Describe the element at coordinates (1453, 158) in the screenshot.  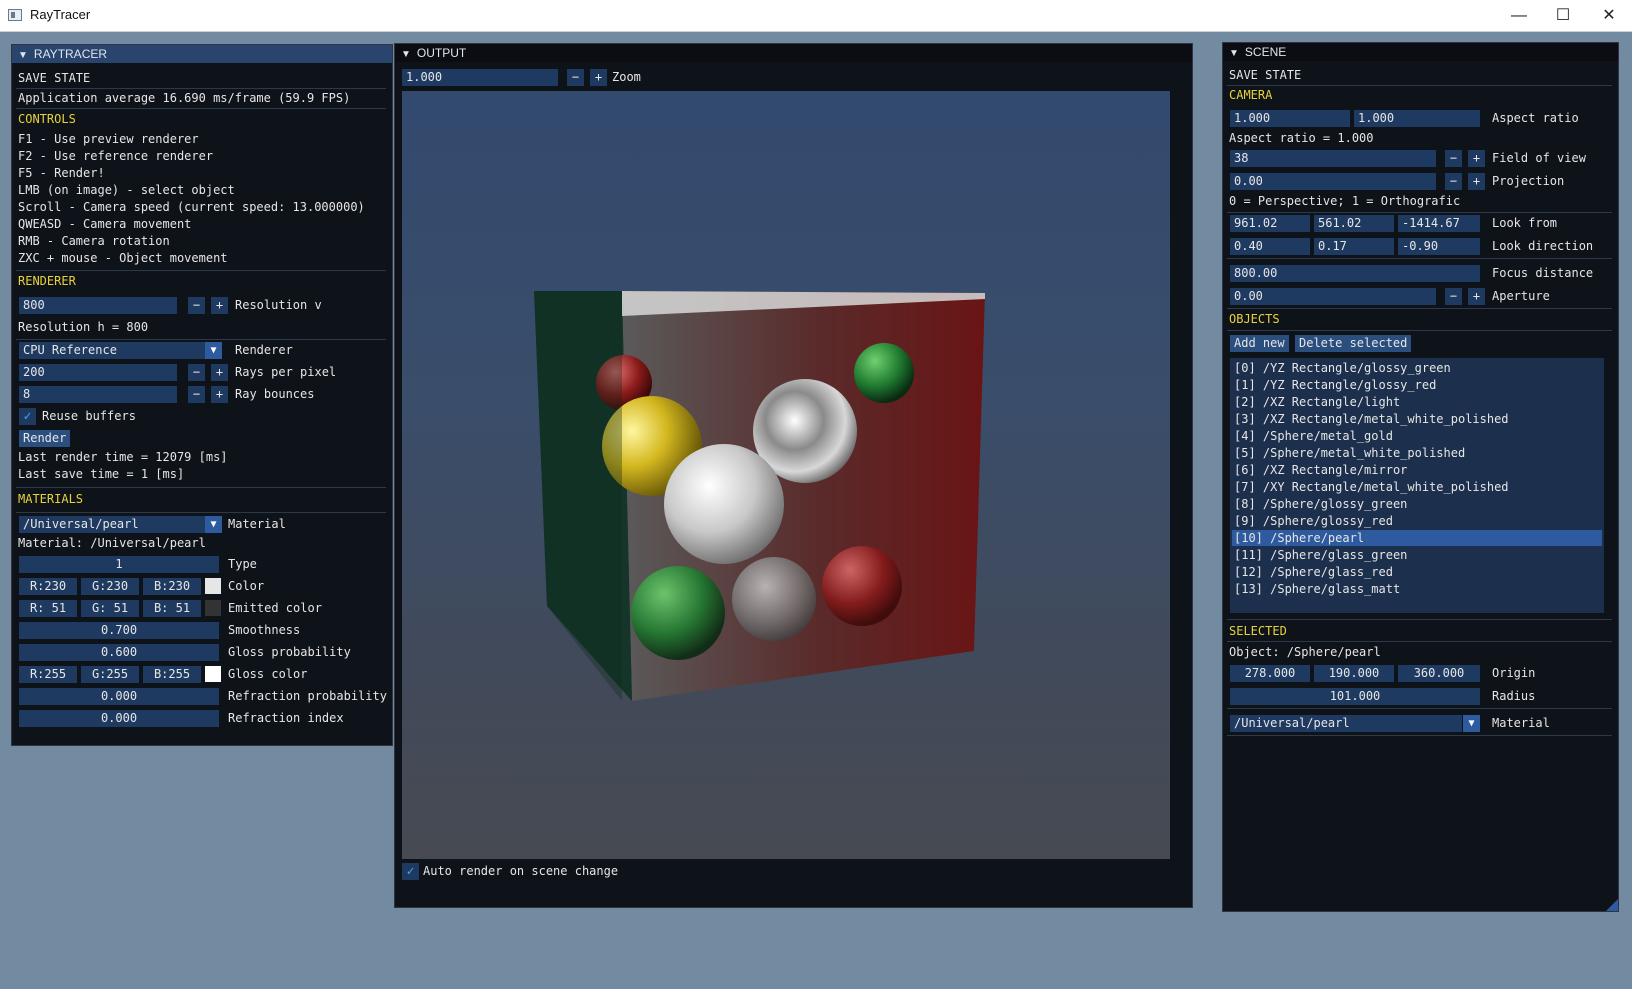
I see `fov-decrement-button: −` at that location.